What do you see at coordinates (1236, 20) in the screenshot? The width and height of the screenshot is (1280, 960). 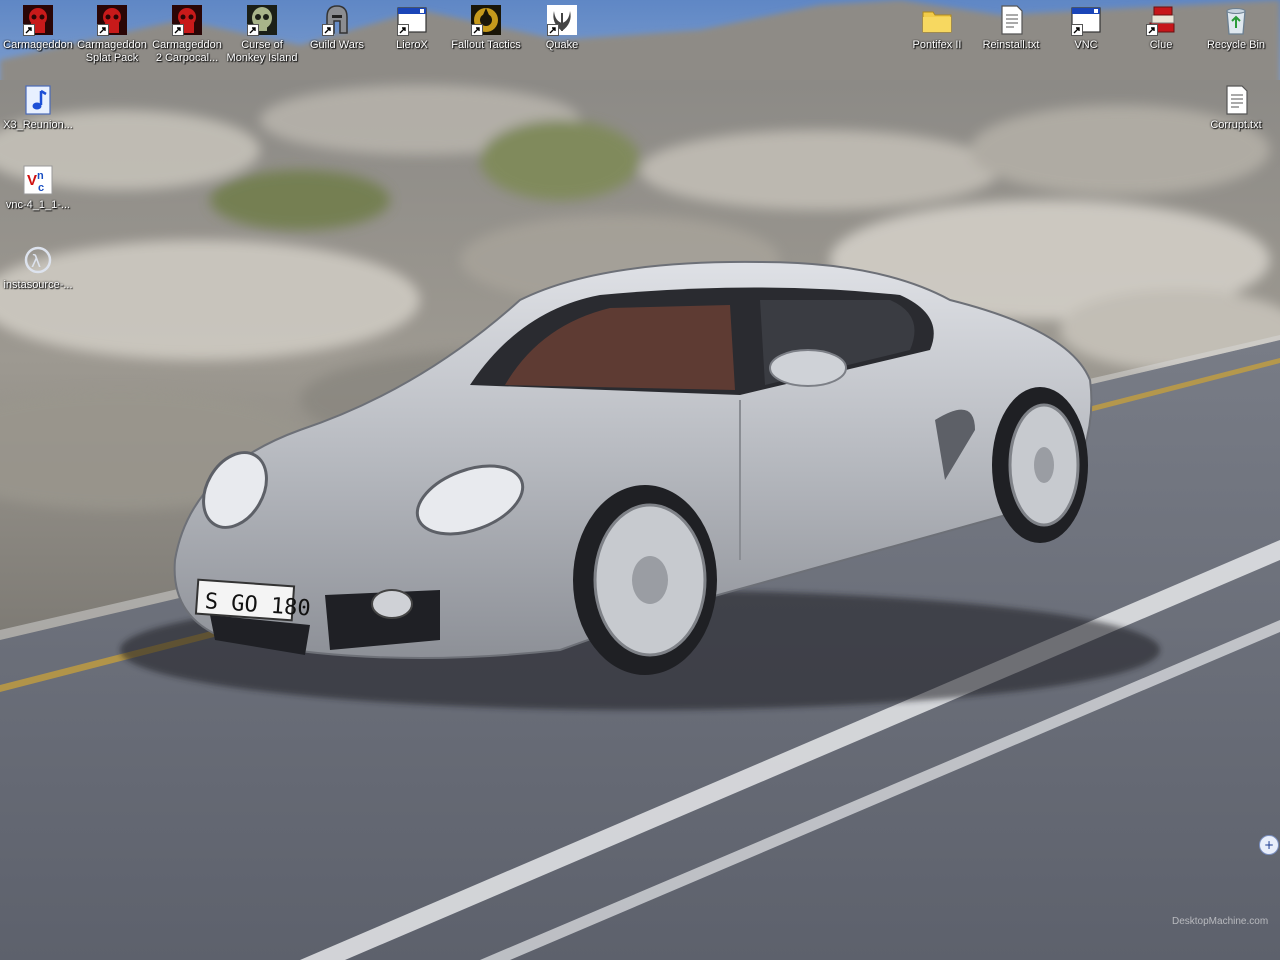 I see `recycle-bin-icon` at bounding box center [1236, 20].